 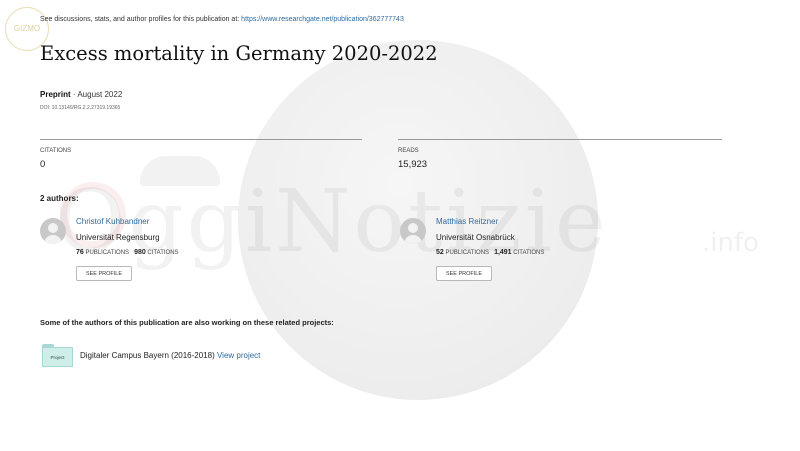 I want to click on divider-right, so click(x=560, y=139).